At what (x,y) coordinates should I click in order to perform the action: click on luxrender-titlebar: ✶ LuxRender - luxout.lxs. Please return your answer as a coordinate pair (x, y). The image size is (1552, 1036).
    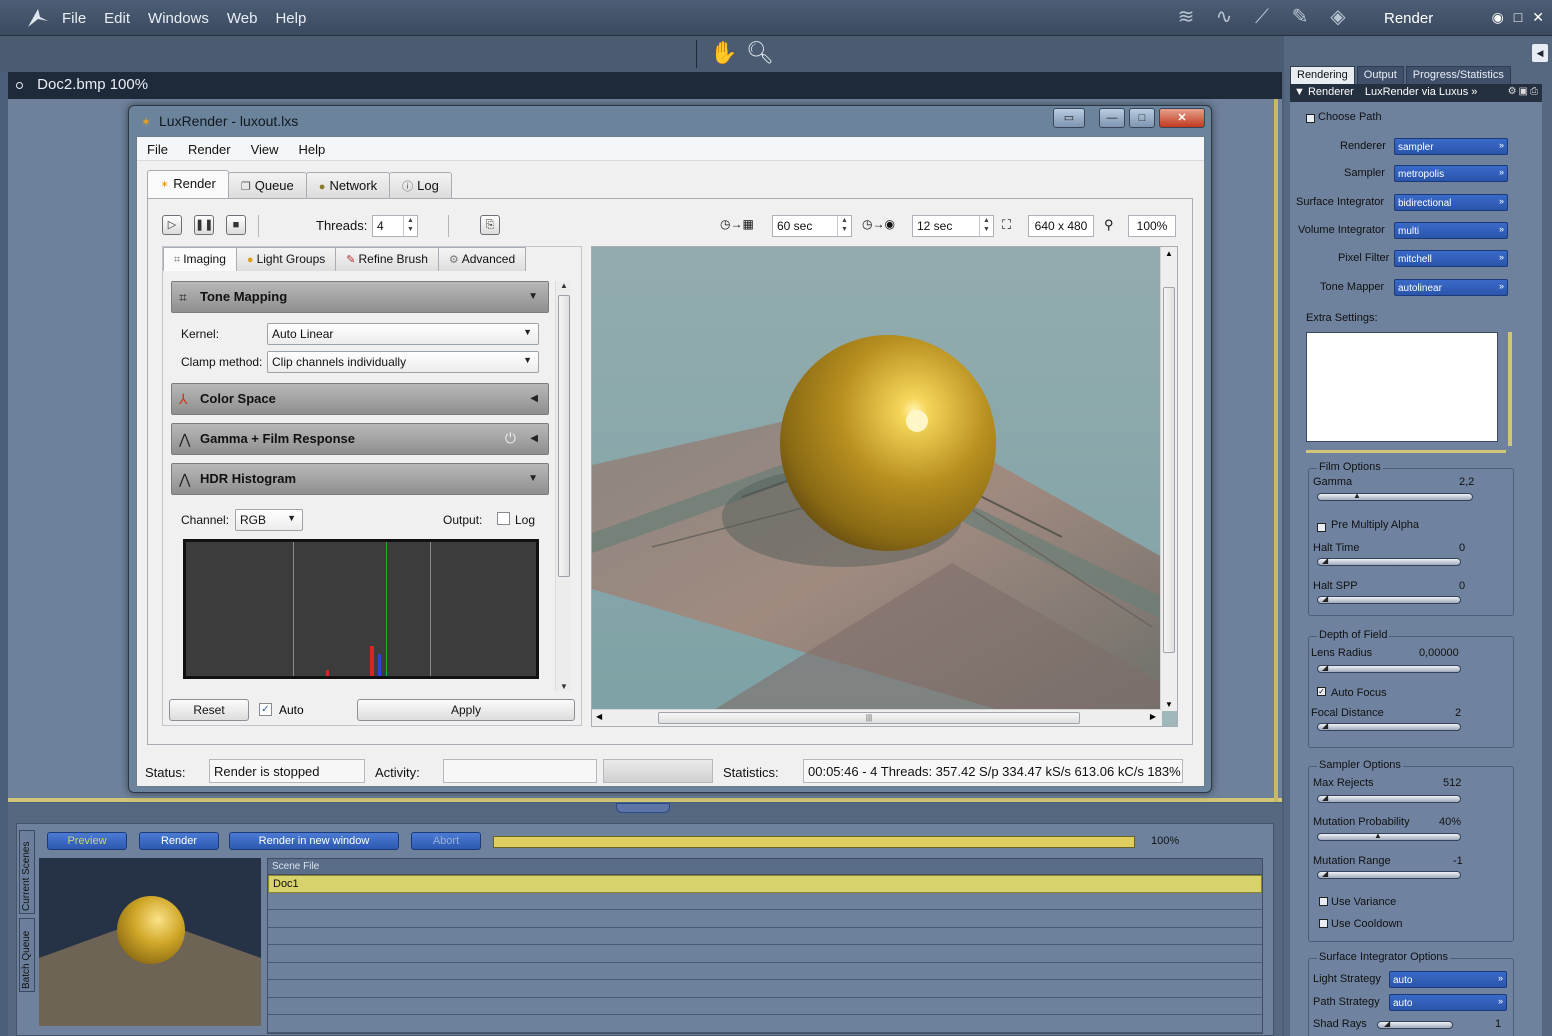
    Looking at the image, I should click on (670, 121).